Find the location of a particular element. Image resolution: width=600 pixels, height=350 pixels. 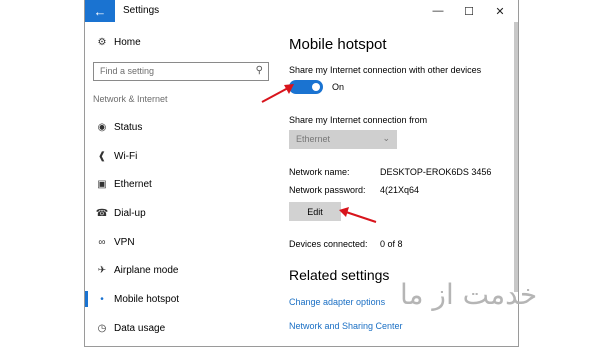

search-icon: ⚲ is located at coordinates (259, 70).